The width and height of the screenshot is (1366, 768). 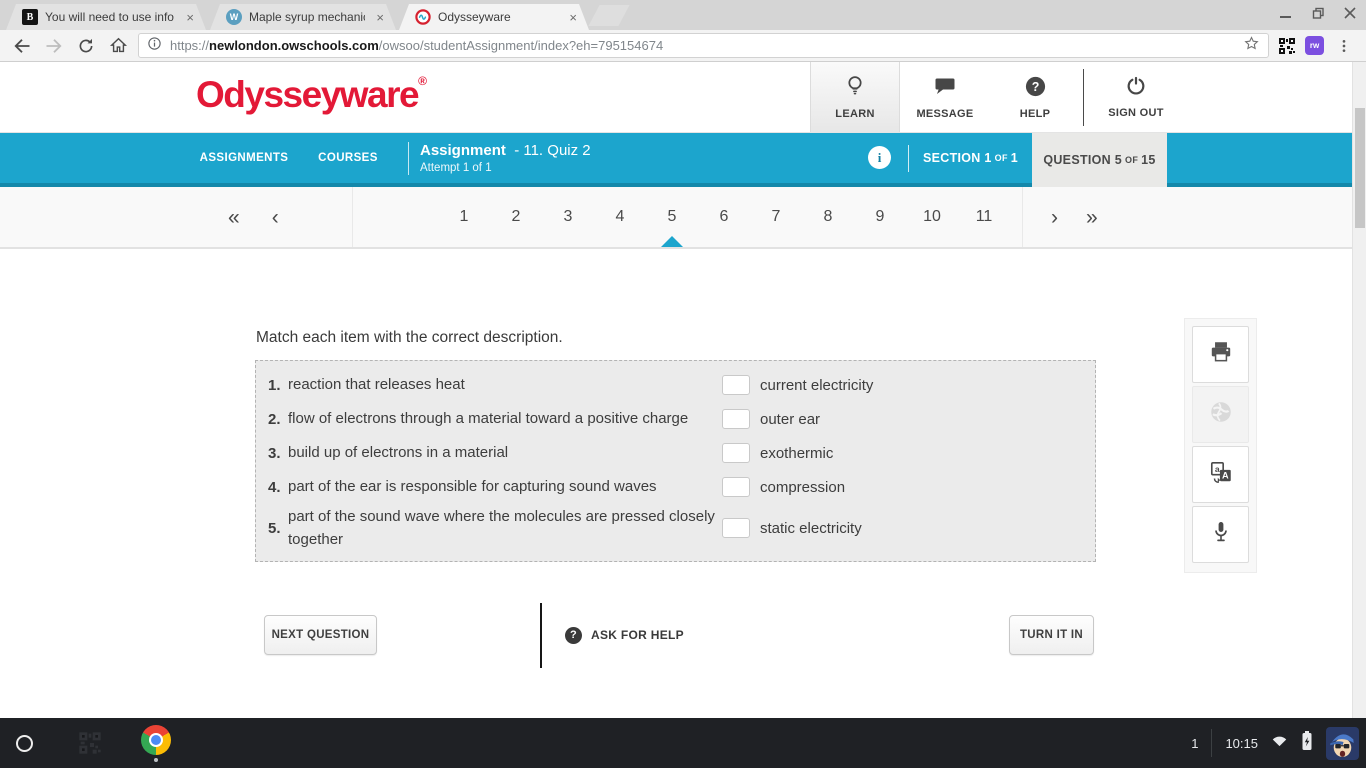 What do you see at coordinates (274, 453) in the screenshot?
I see `item-number: 3.` at bounding box center [274, 453].